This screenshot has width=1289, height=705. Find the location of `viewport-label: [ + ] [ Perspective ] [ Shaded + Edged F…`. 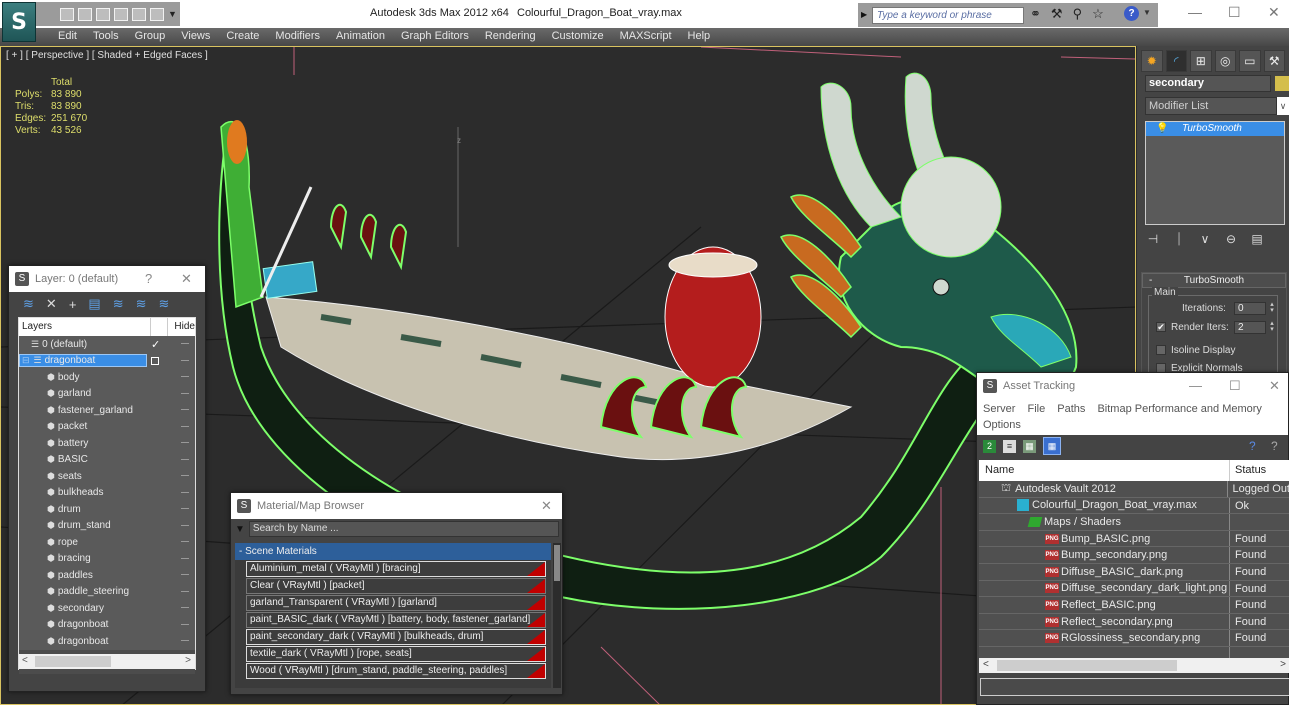

viewport-label: [ + ] [ Perspective ] [ Shaded + Edged F… is located at coordinates (107, 55).